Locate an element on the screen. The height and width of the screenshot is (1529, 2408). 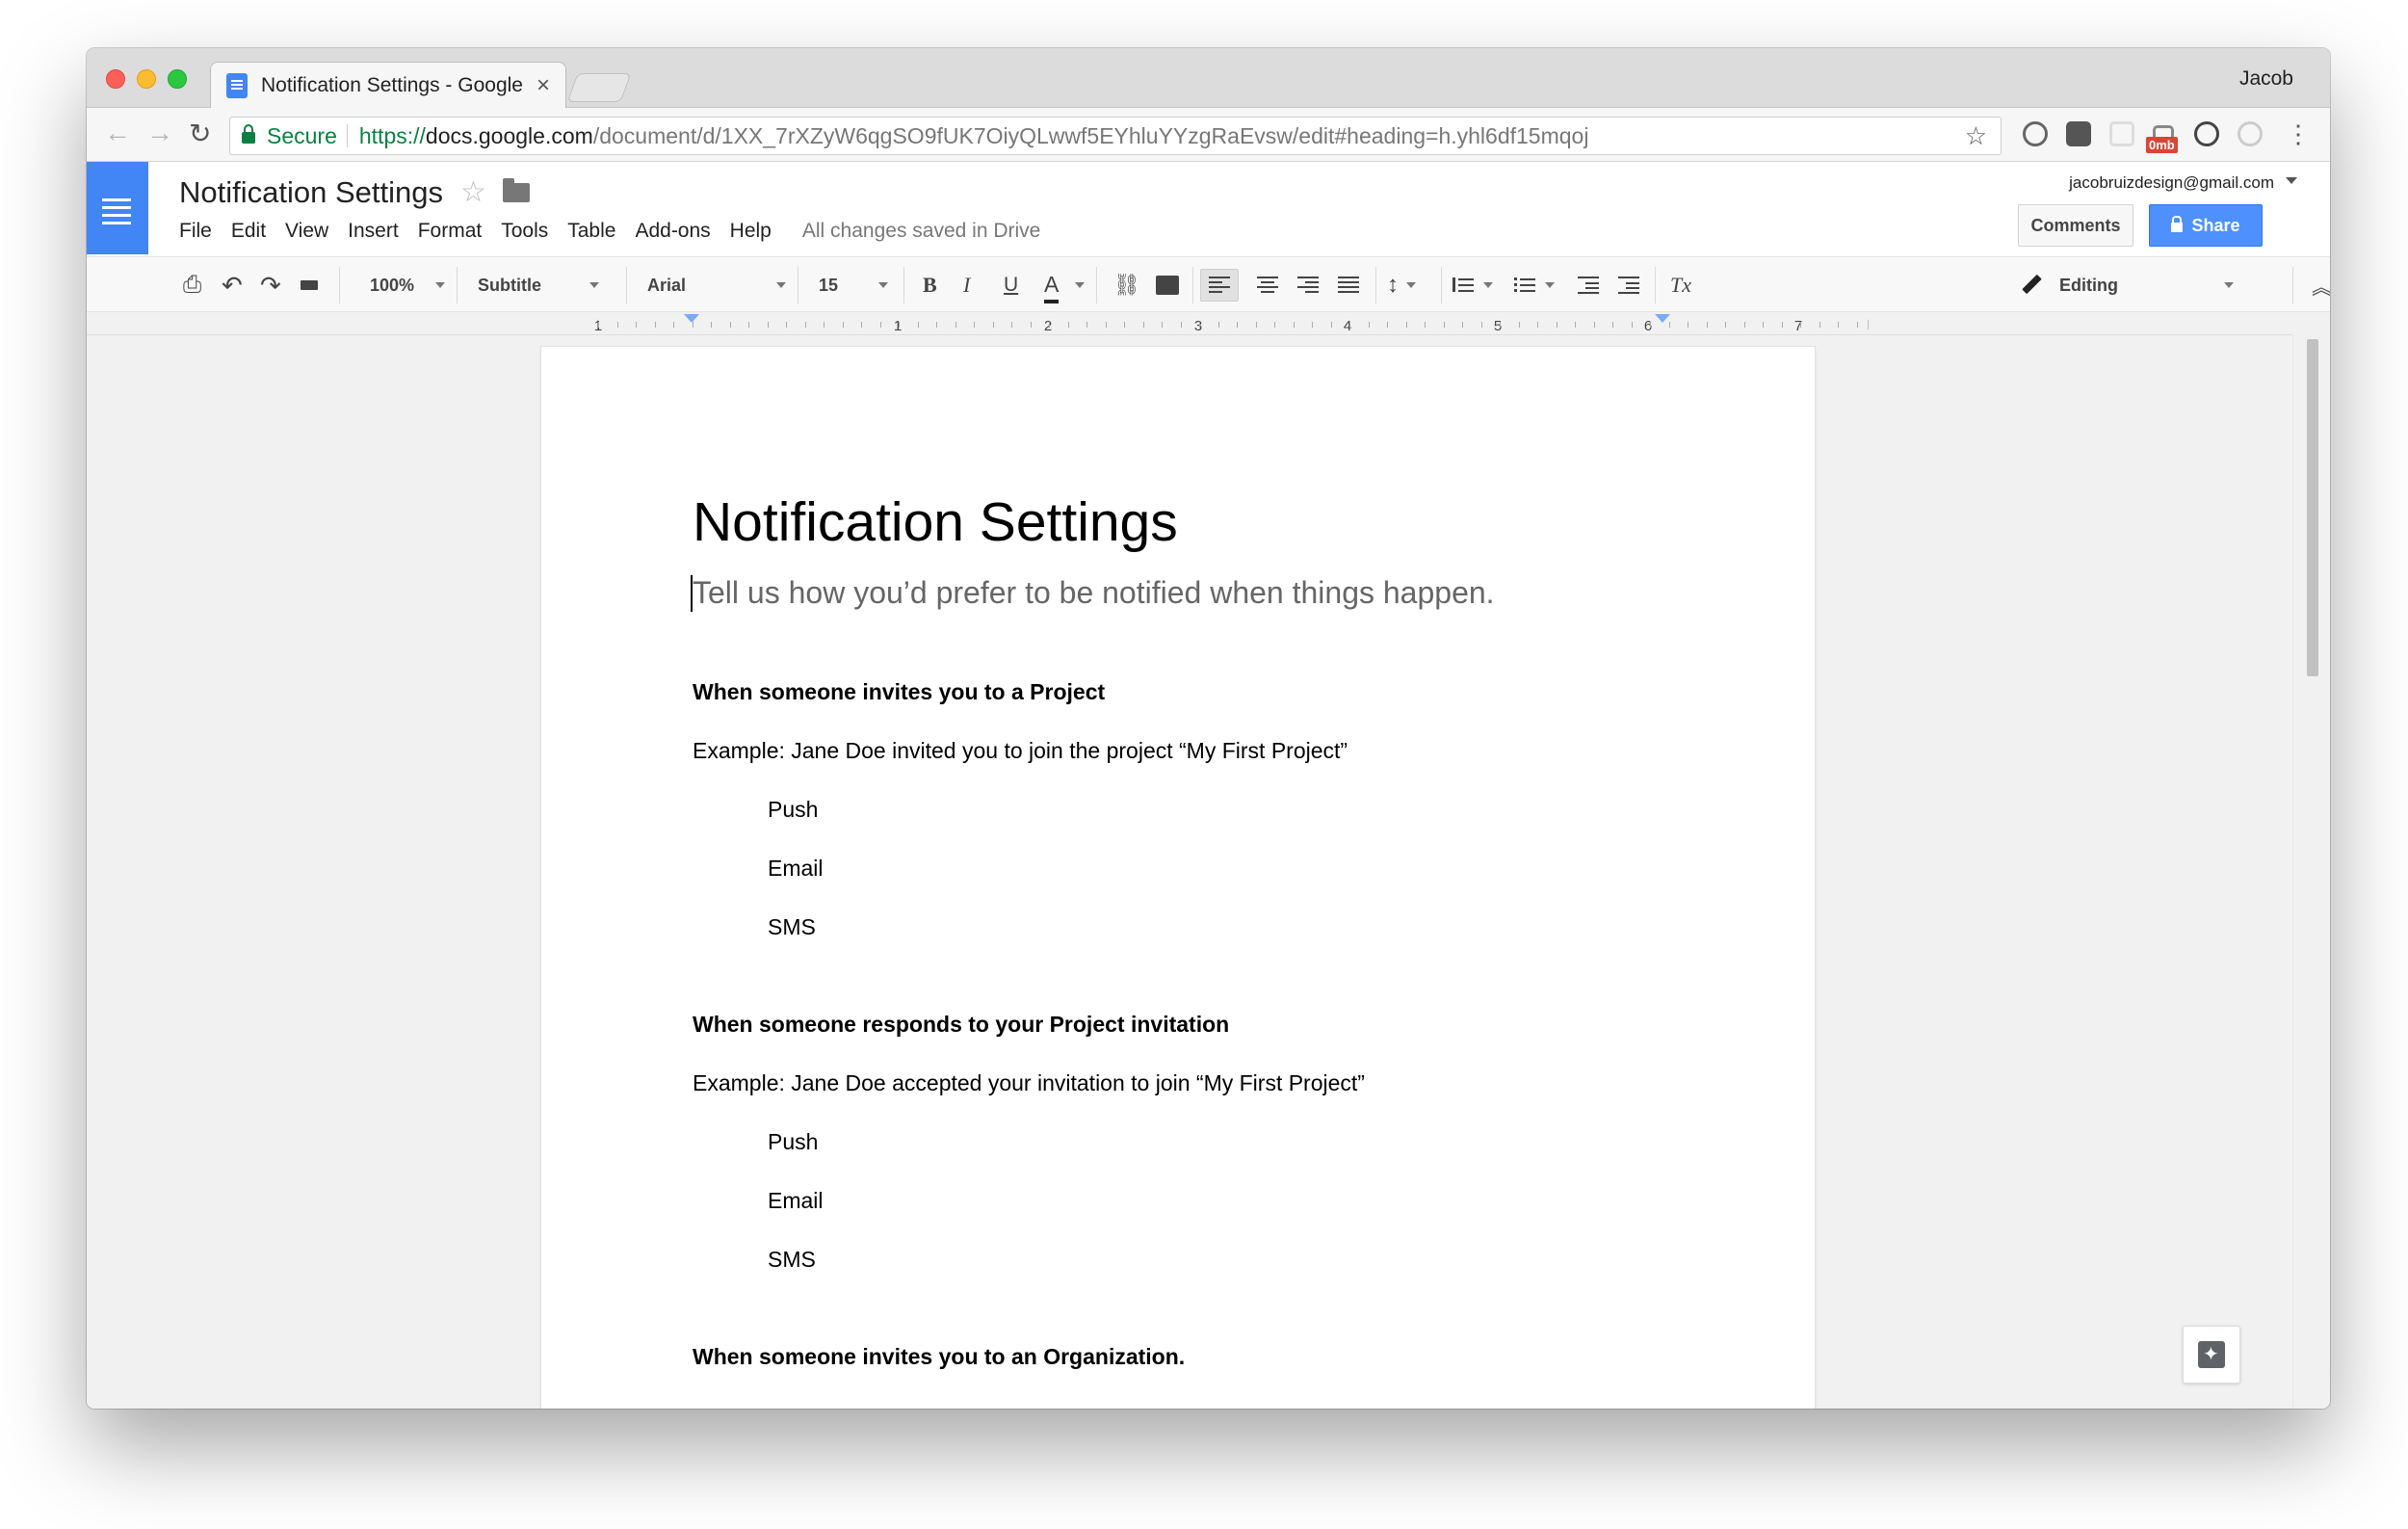
undo-icon: ↶ is located at coordinates (232, 285).